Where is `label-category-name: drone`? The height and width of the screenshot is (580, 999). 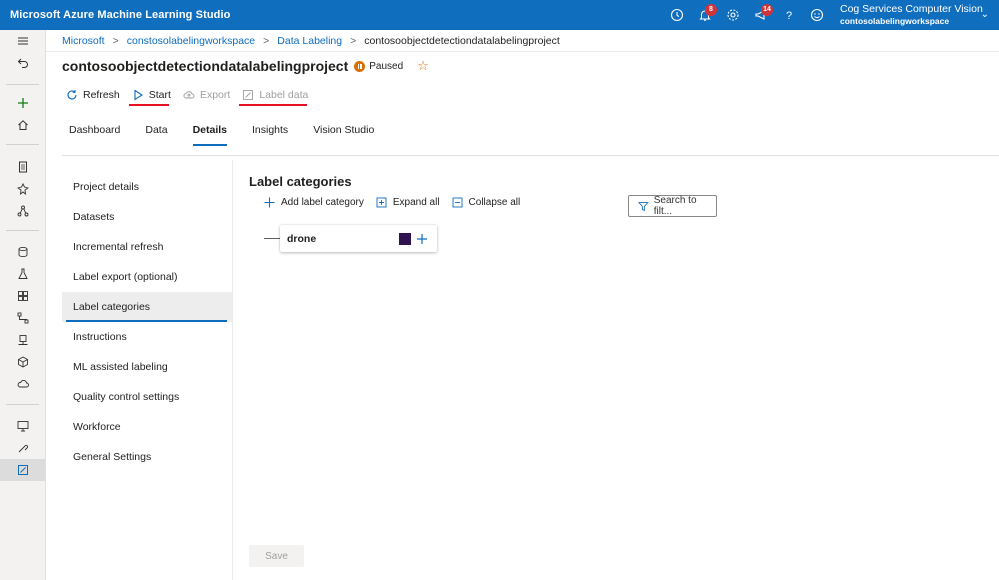
label-category-name: drone is located at coordinates (302, 238).